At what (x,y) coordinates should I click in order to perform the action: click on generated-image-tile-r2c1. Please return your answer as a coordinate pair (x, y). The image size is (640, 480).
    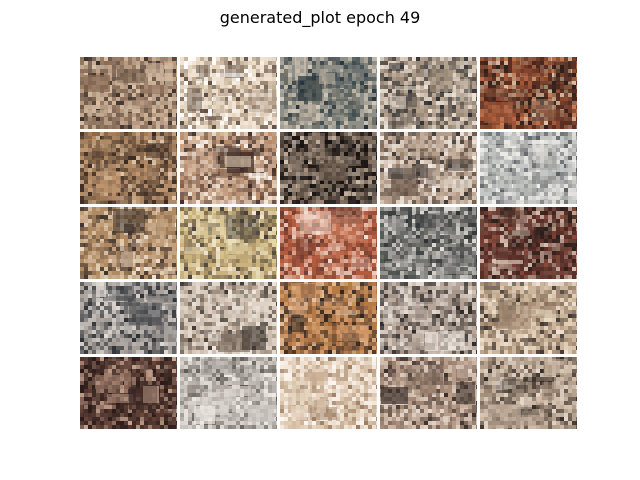
    Looking at the image, I should click on (128, 168).